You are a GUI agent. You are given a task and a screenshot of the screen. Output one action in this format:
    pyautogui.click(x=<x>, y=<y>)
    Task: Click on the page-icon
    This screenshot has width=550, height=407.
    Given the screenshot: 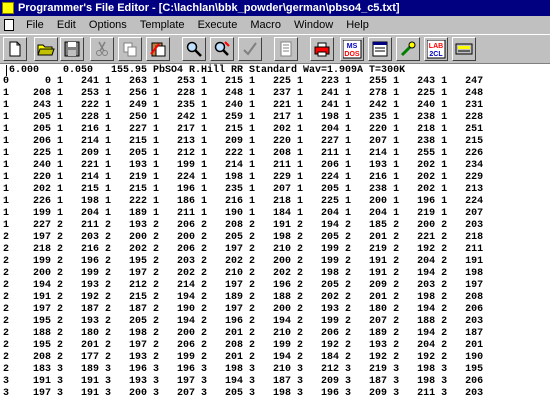 What is the action you would take?
    pyautogui.click(x=286, y=49)
    